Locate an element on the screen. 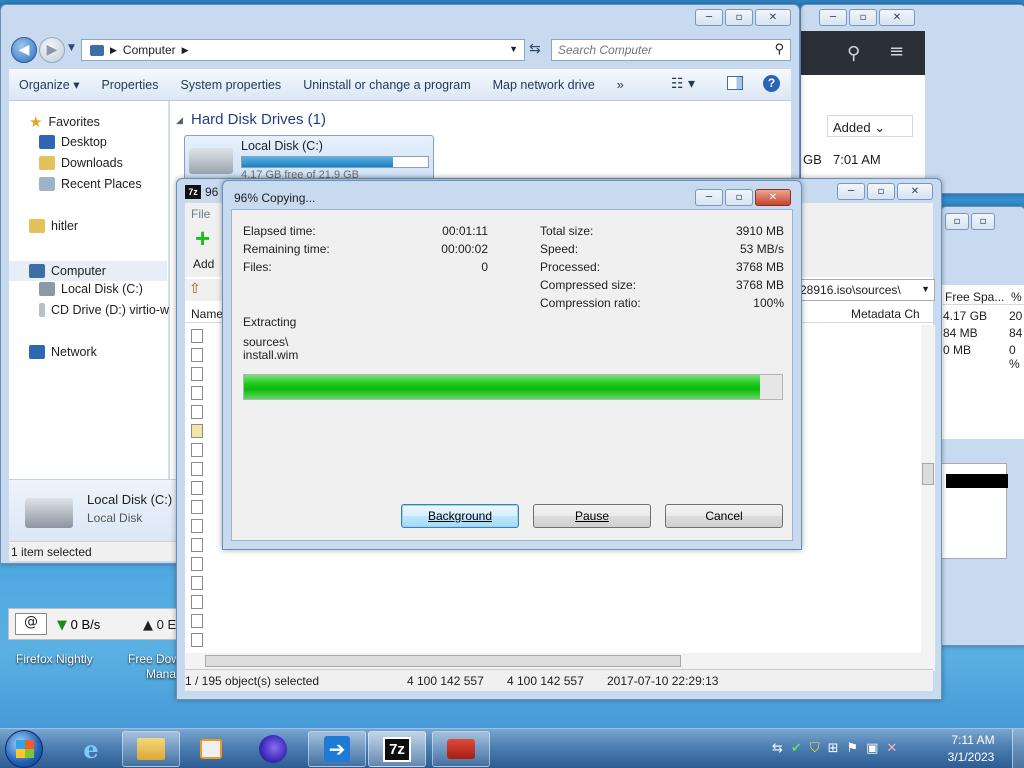  taskbar-ie: e is located at coordinates (91, 749).